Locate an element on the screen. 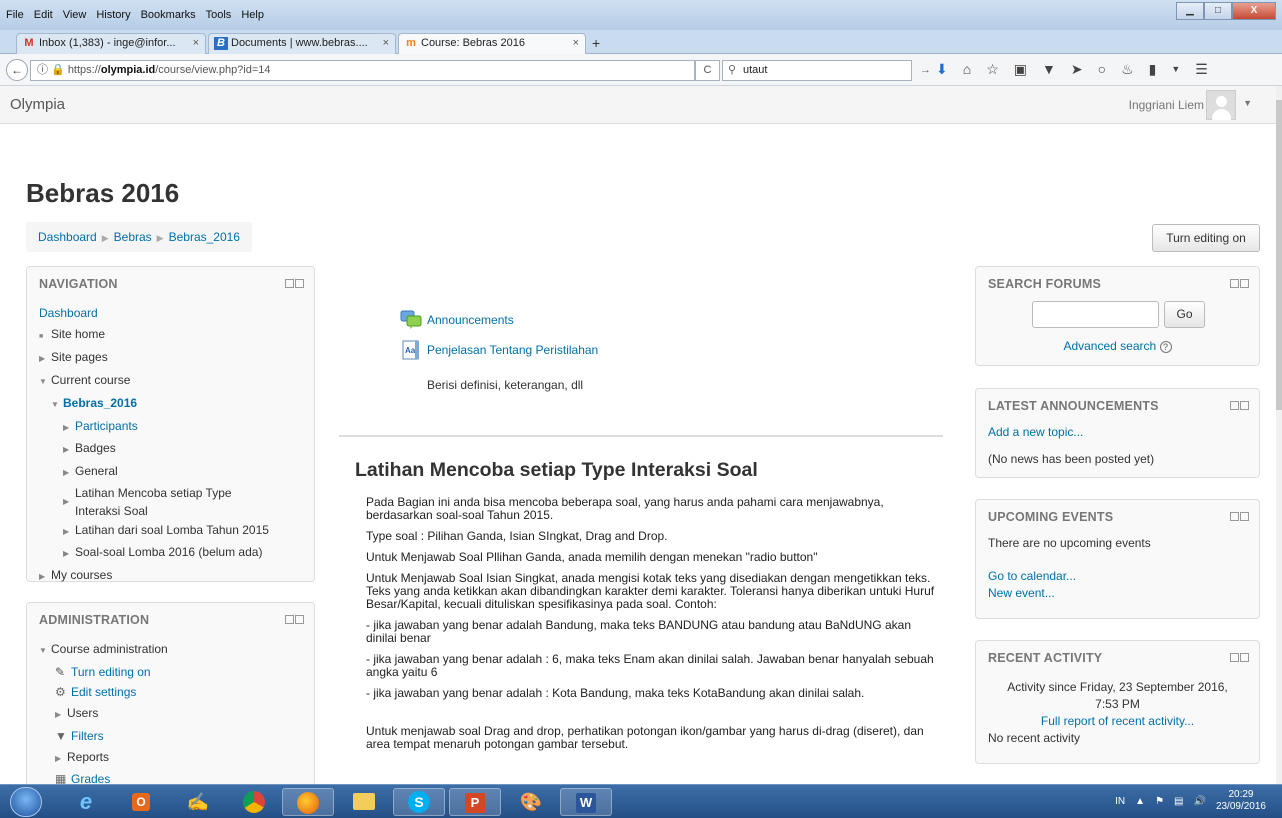 The height and width of the screenshot is (818, 1282). minimize-button: ▁ is located at coordinates (1190, 11).